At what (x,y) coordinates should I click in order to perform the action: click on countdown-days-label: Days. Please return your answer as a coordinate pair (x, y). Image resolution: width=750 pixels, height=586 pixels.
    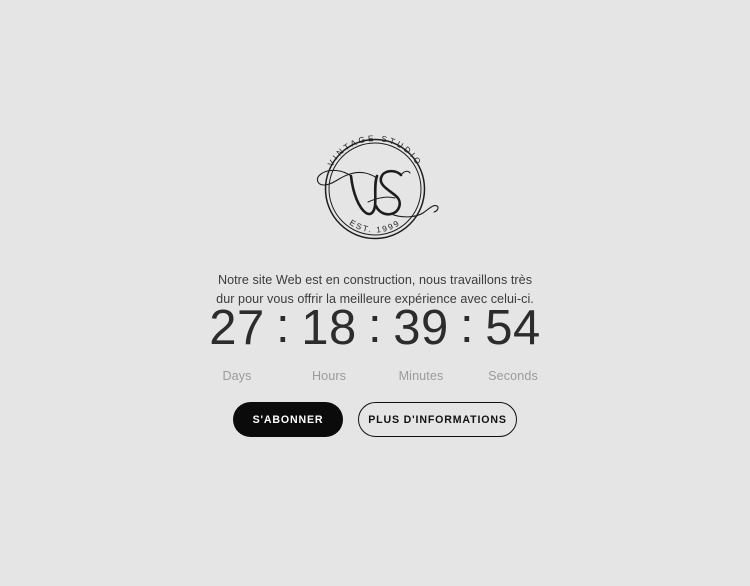
    Looking at the image, I should click on (237, 376).